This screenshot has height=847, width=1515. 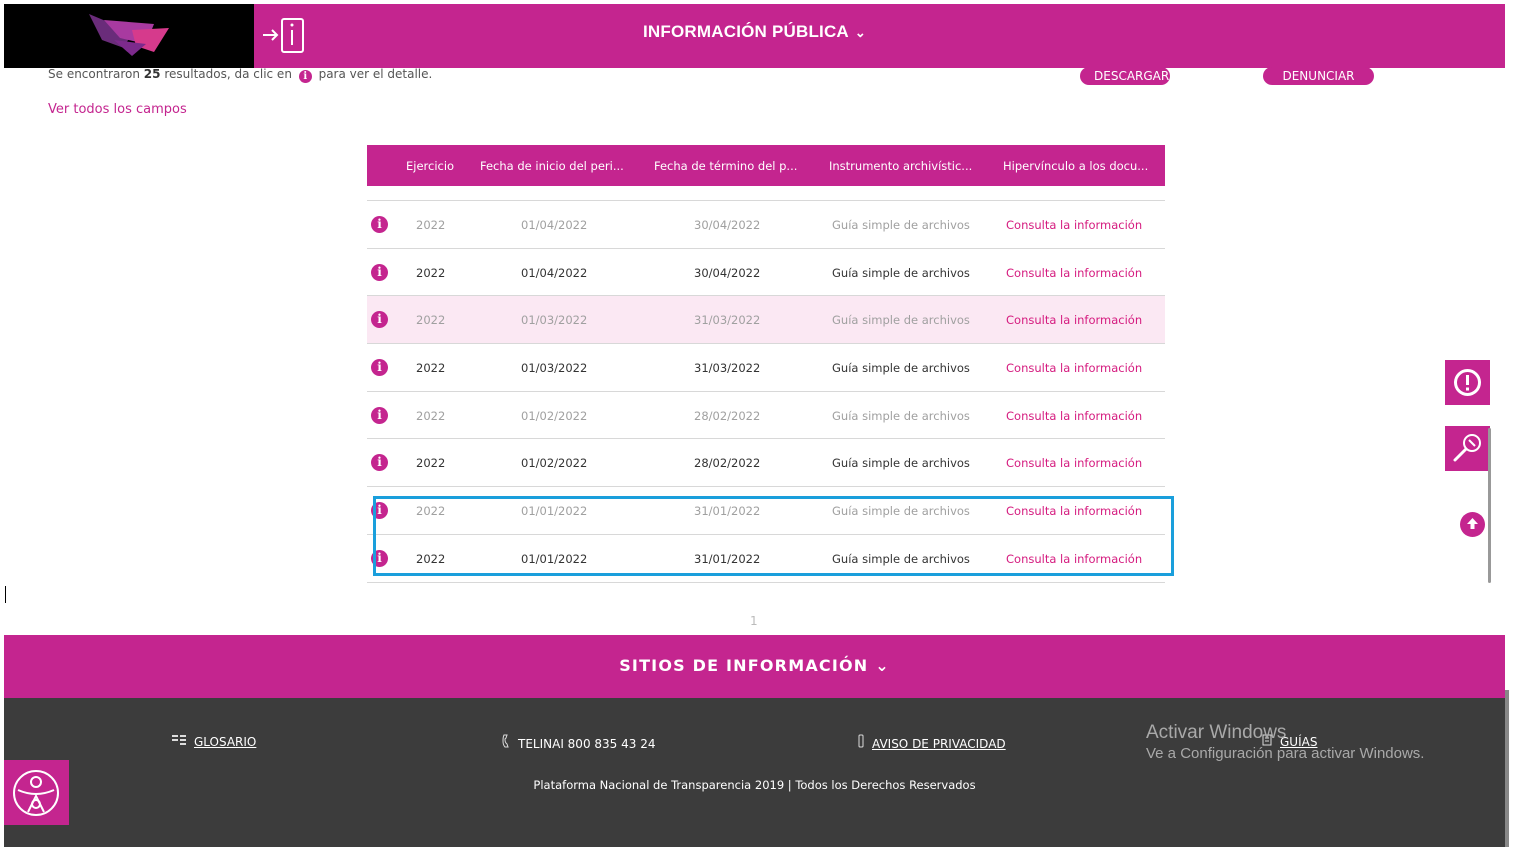 I want to click on glosario-link: GLOSARIO, so click(x=225, y=742).